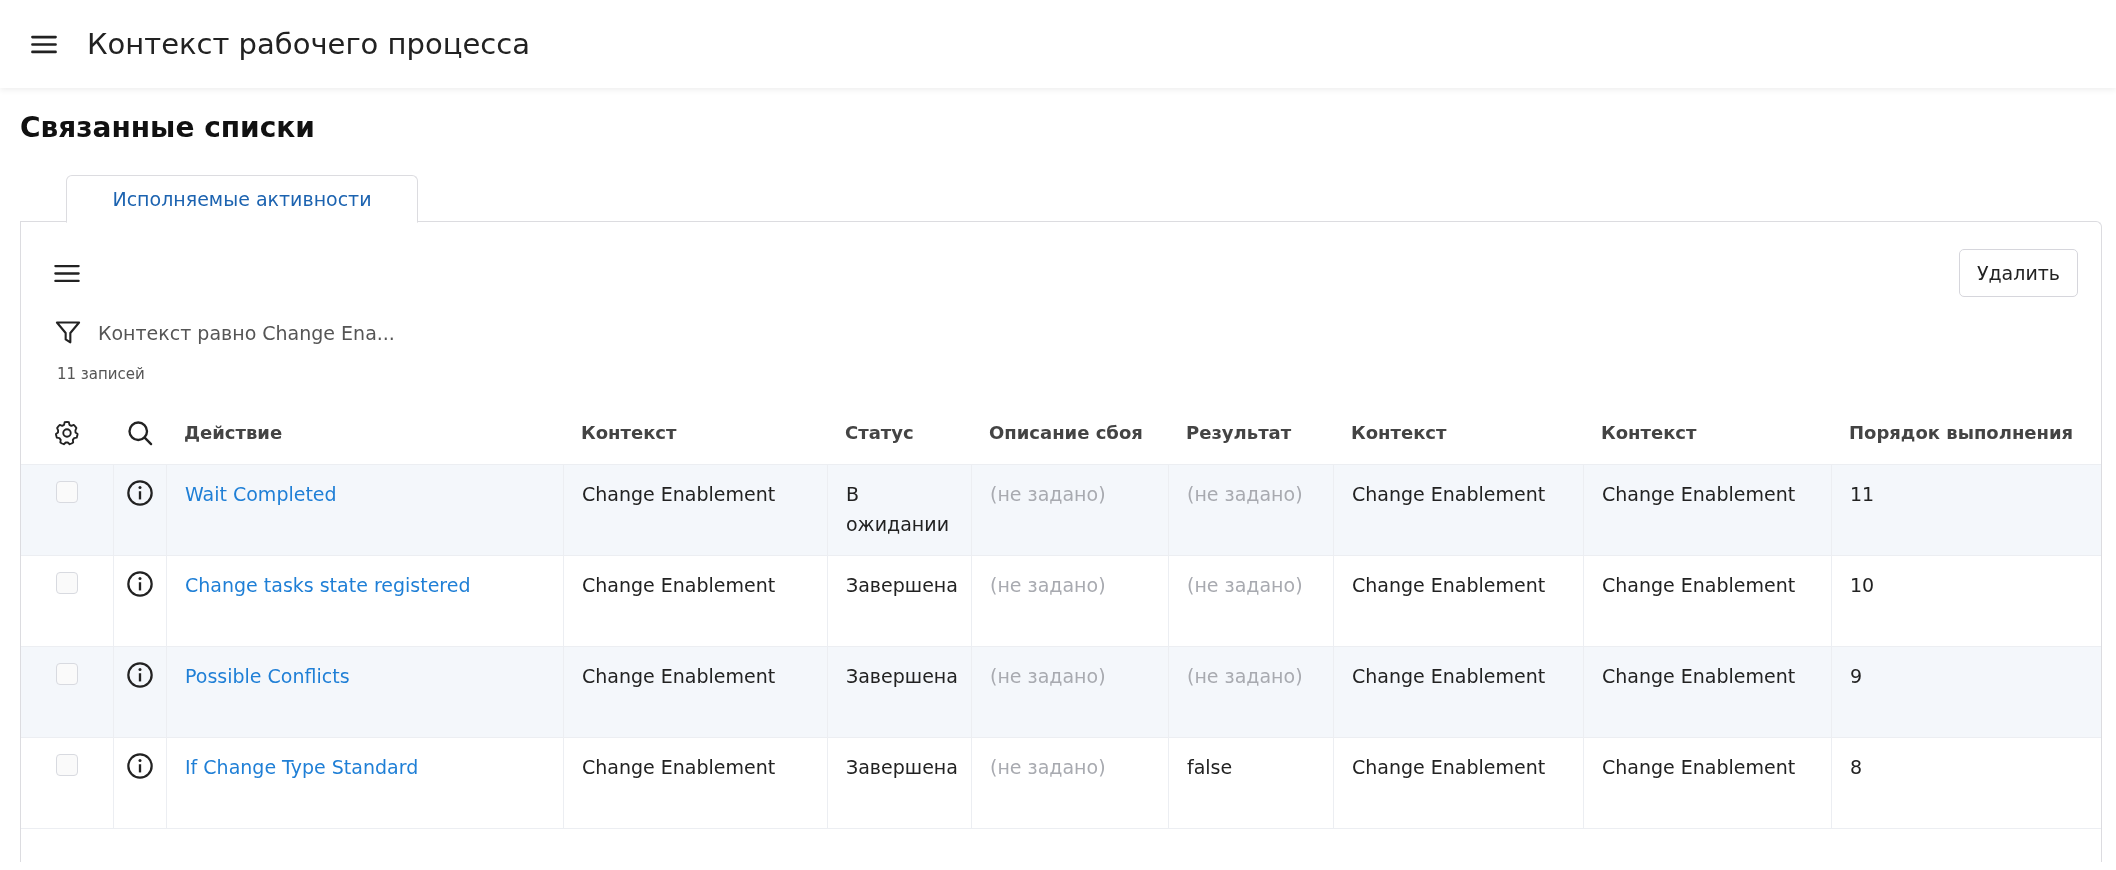 This screenshot has width=2116, height=870. What do you see at coordinates (328, 585) in the screenshot?
I see `row-link: Change tasks state registered` at bounding box center [328, 585].